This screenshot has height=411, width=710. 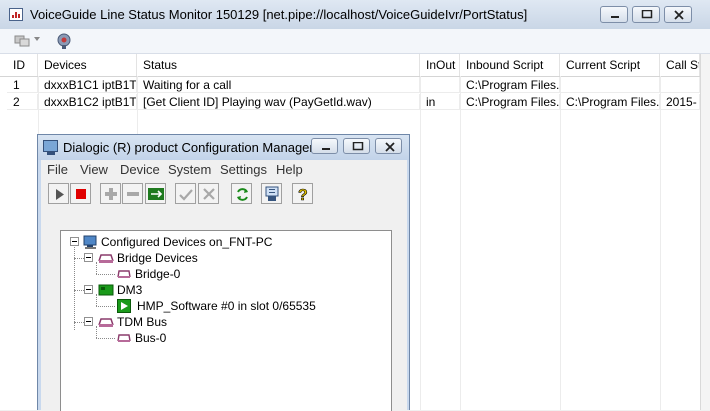 I want to click on refresh-button, so click(x=241, y=193).